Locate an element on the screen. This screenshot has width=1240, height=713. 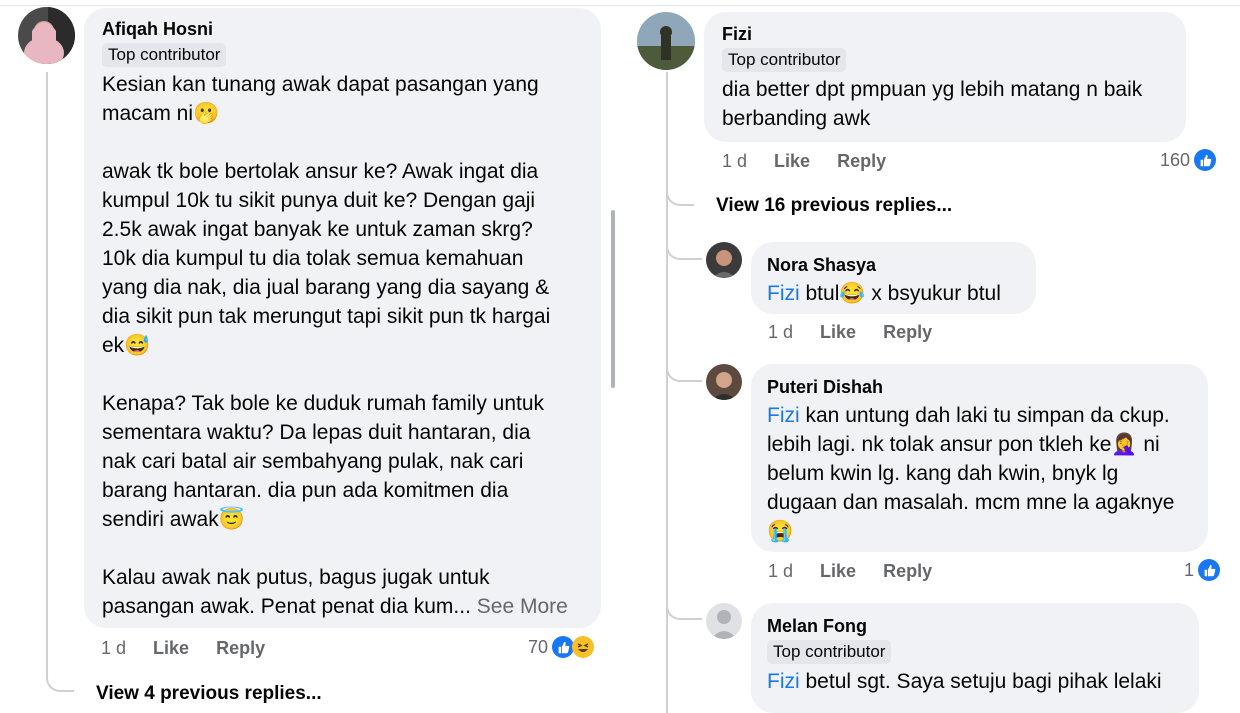
comment-line: ek😅 is located at coordinates (126, 345).